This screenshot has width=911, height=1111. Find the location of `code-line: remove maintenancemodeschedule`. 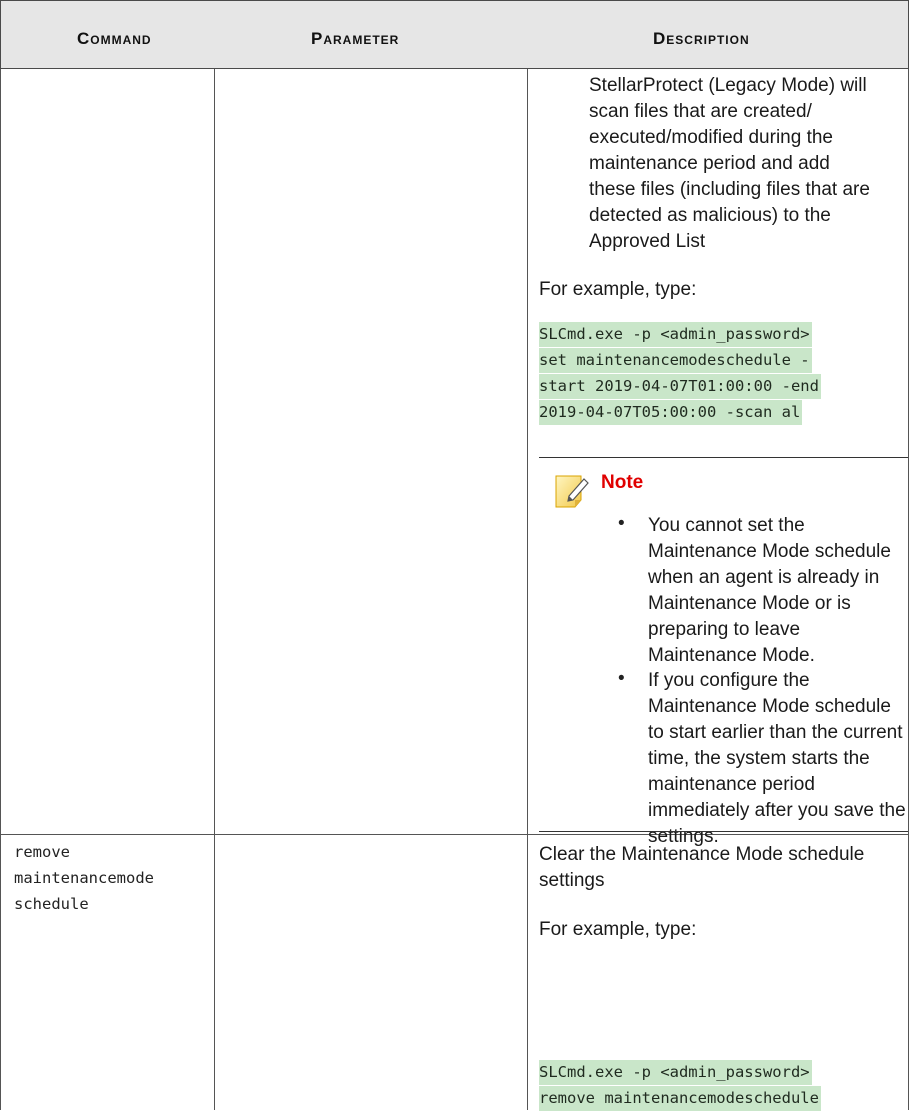

code-line: remove maintenancemodeschedule is located at coordinates (680, 1098).